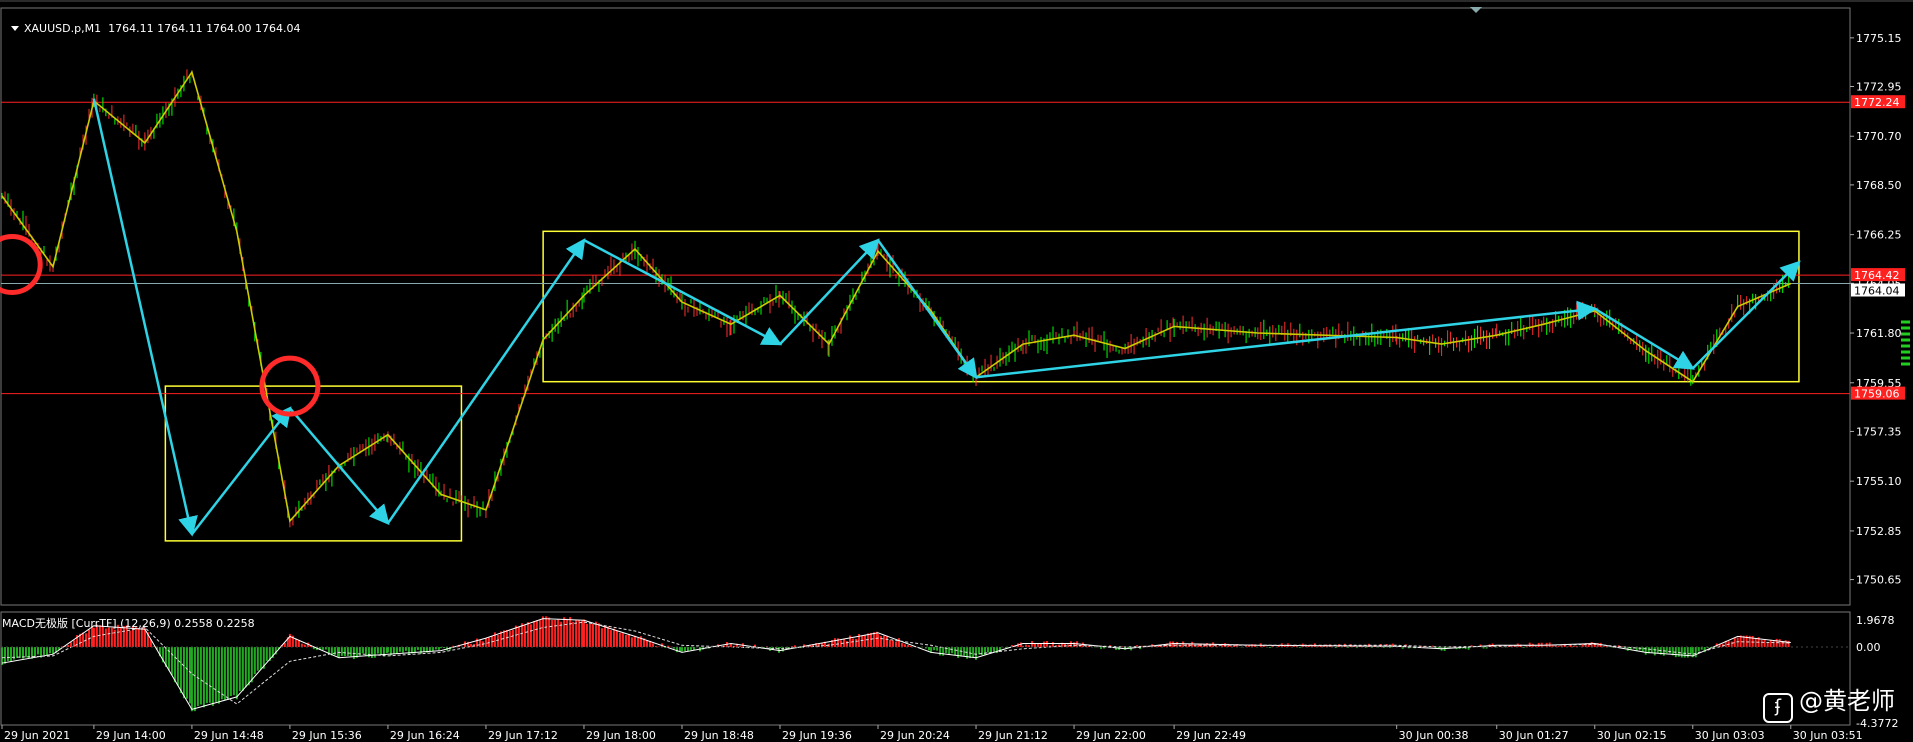  Describe the element at coordinates (1847, 701) in the screenshot. I see `watermark-text: @黄老师` at that location.